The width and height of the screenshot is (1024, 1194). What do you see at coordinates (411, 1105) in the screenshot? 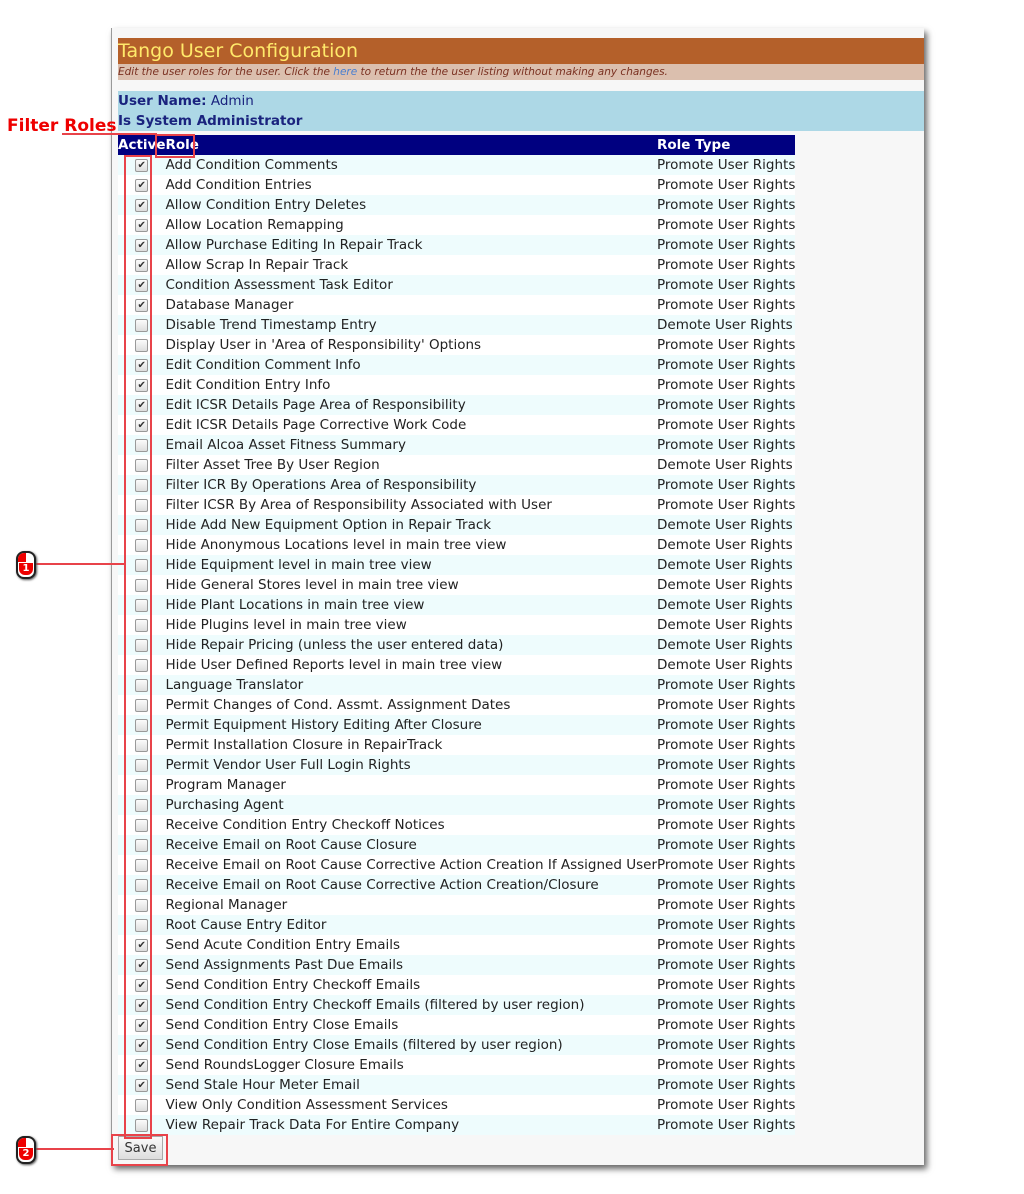
I see `role-name: View Only Condition Assessment Services` at bounding box center [411, 1105].